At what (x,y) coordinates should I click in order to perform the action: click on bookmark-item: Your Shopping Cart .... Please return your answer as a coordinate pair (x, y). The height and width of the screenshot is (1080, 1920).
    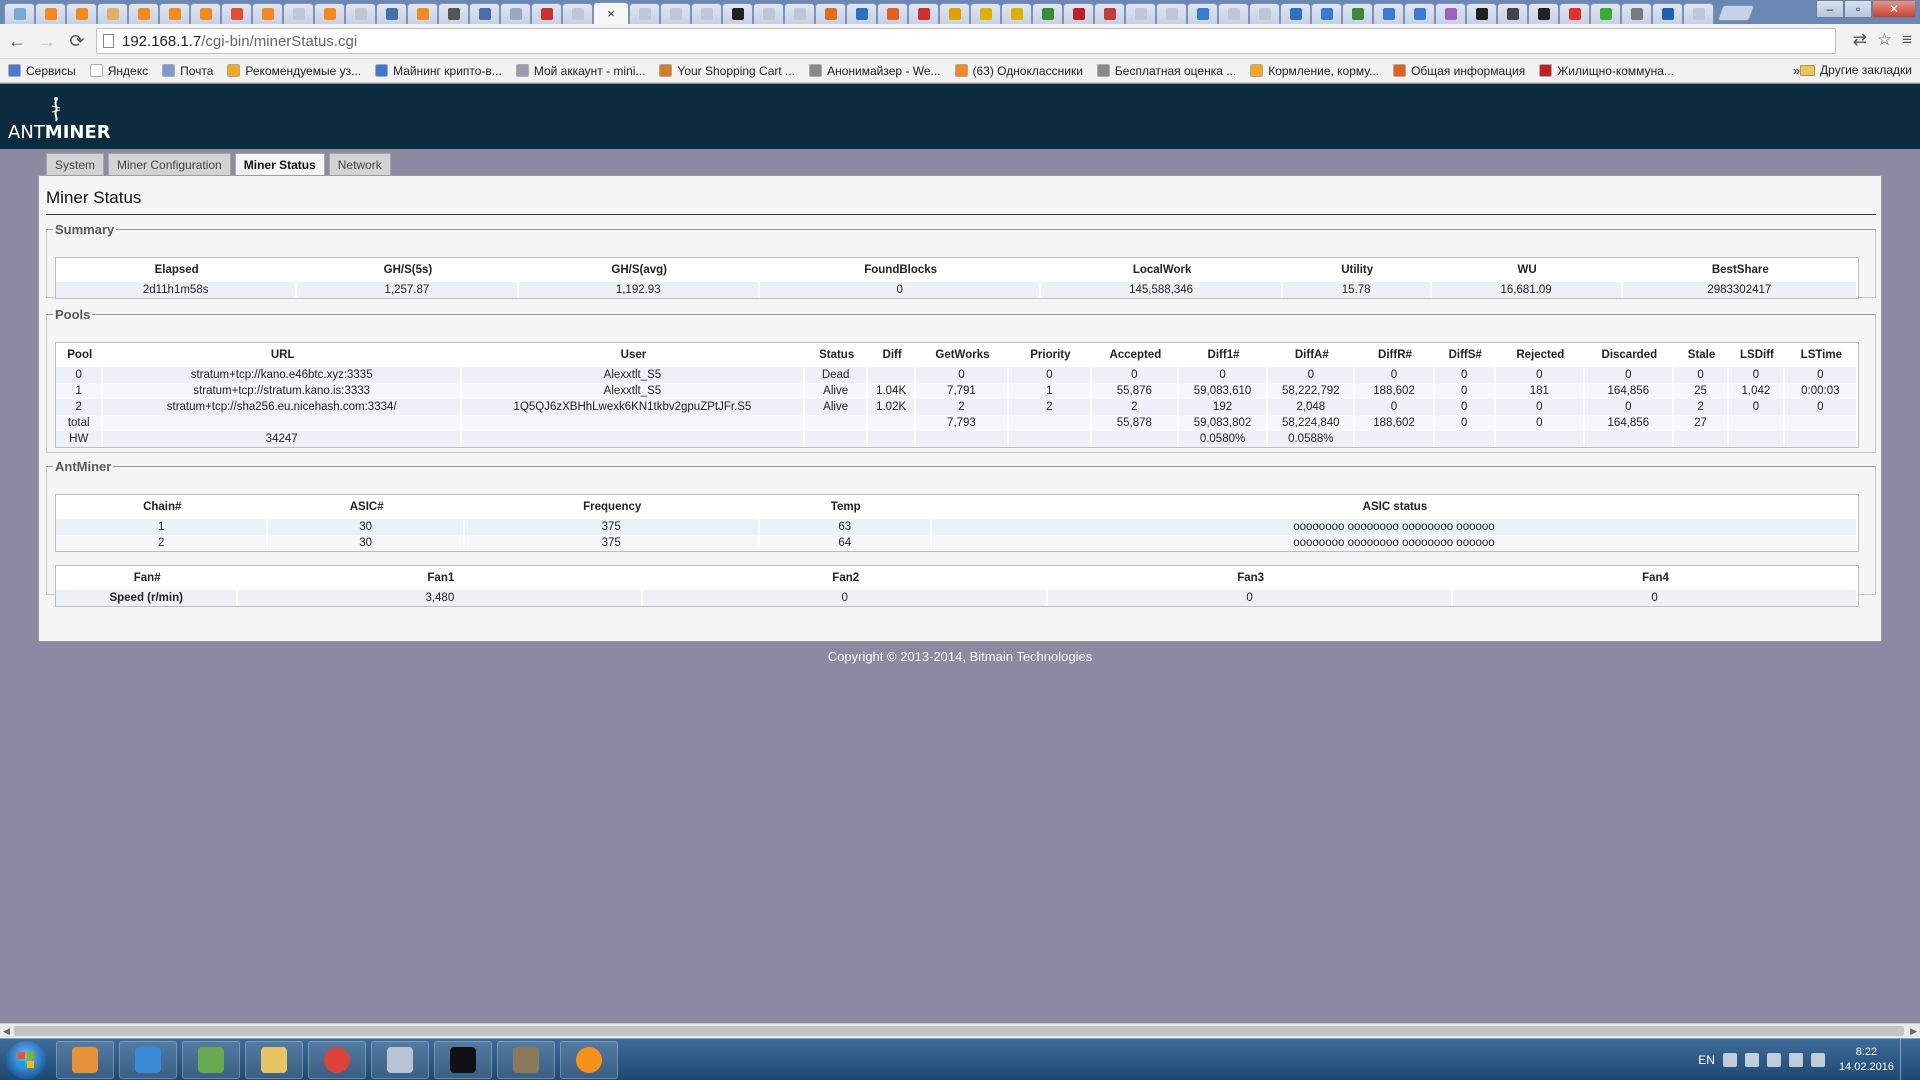
    Looking at the image, I should click on (727, 71).